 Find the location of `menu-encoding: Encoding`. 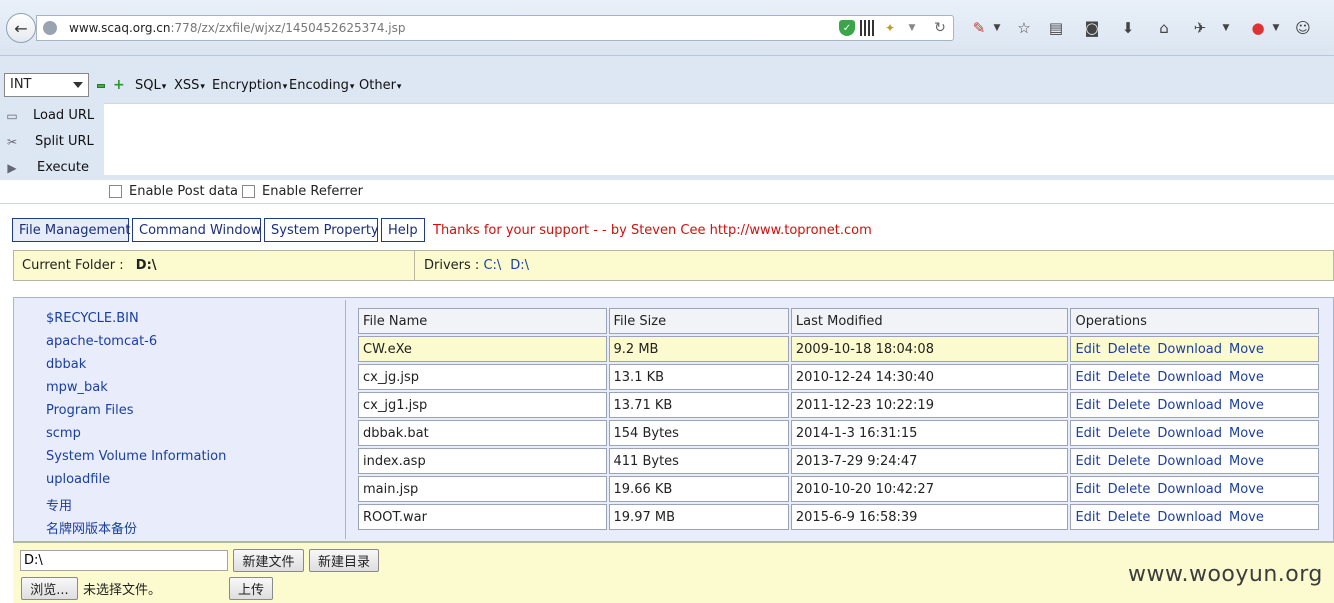

menu-encoding: Encoding is located at coordinates (321, 85).